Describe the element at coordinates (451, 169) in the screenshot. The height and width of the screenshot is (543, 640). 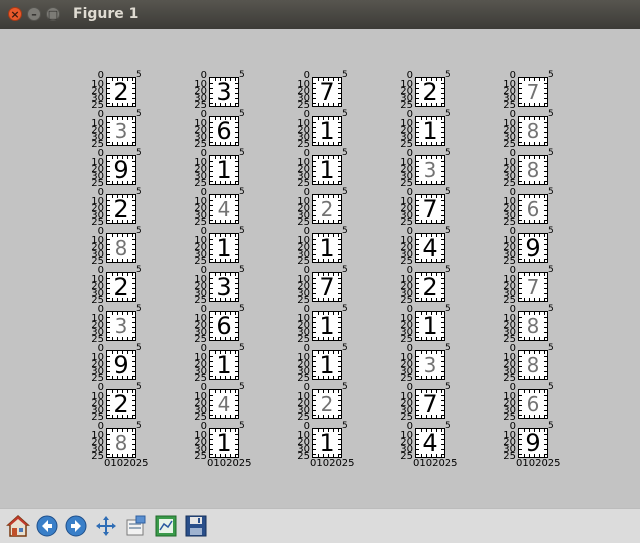
I see `digit-subplot: 0 10 20 30 25 3 5` at that location.